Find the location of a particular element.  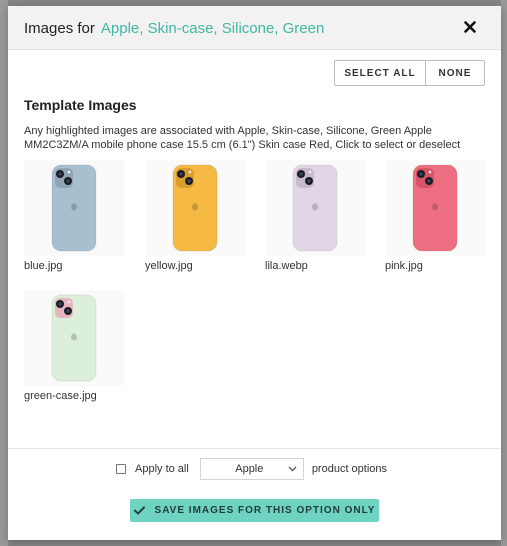

select-all-button: SELECT ALL is located at coordinates (380, 73).